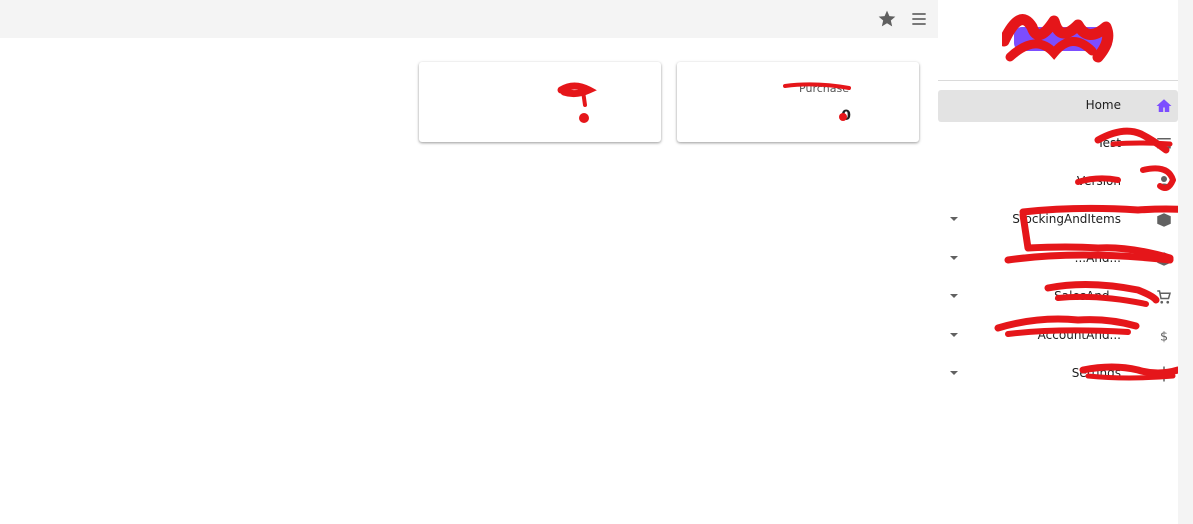  I want to click on star-icon, so click(887, 18).